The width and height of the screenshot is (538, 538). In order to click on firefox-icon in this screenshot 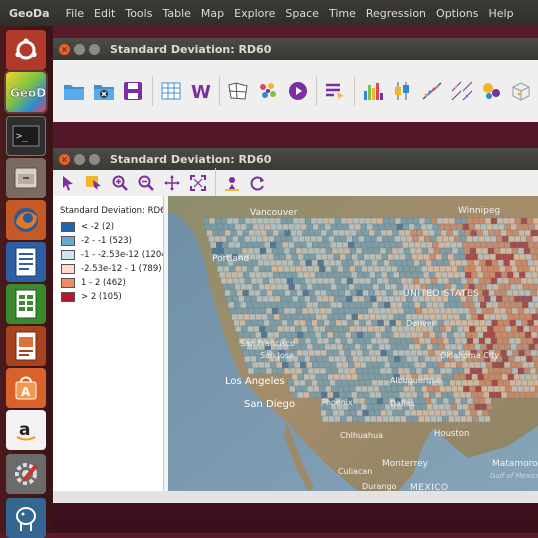, I will do `click(26, 220)`.